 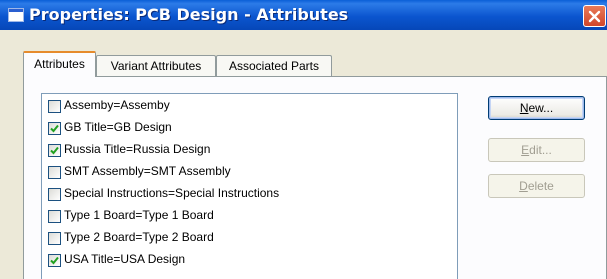 What do you see at coordinates (147, 171) in the screenshot?
I see `attribute-label: SMT Assembly=SMT Assembly` at bounding box center [147, 171].